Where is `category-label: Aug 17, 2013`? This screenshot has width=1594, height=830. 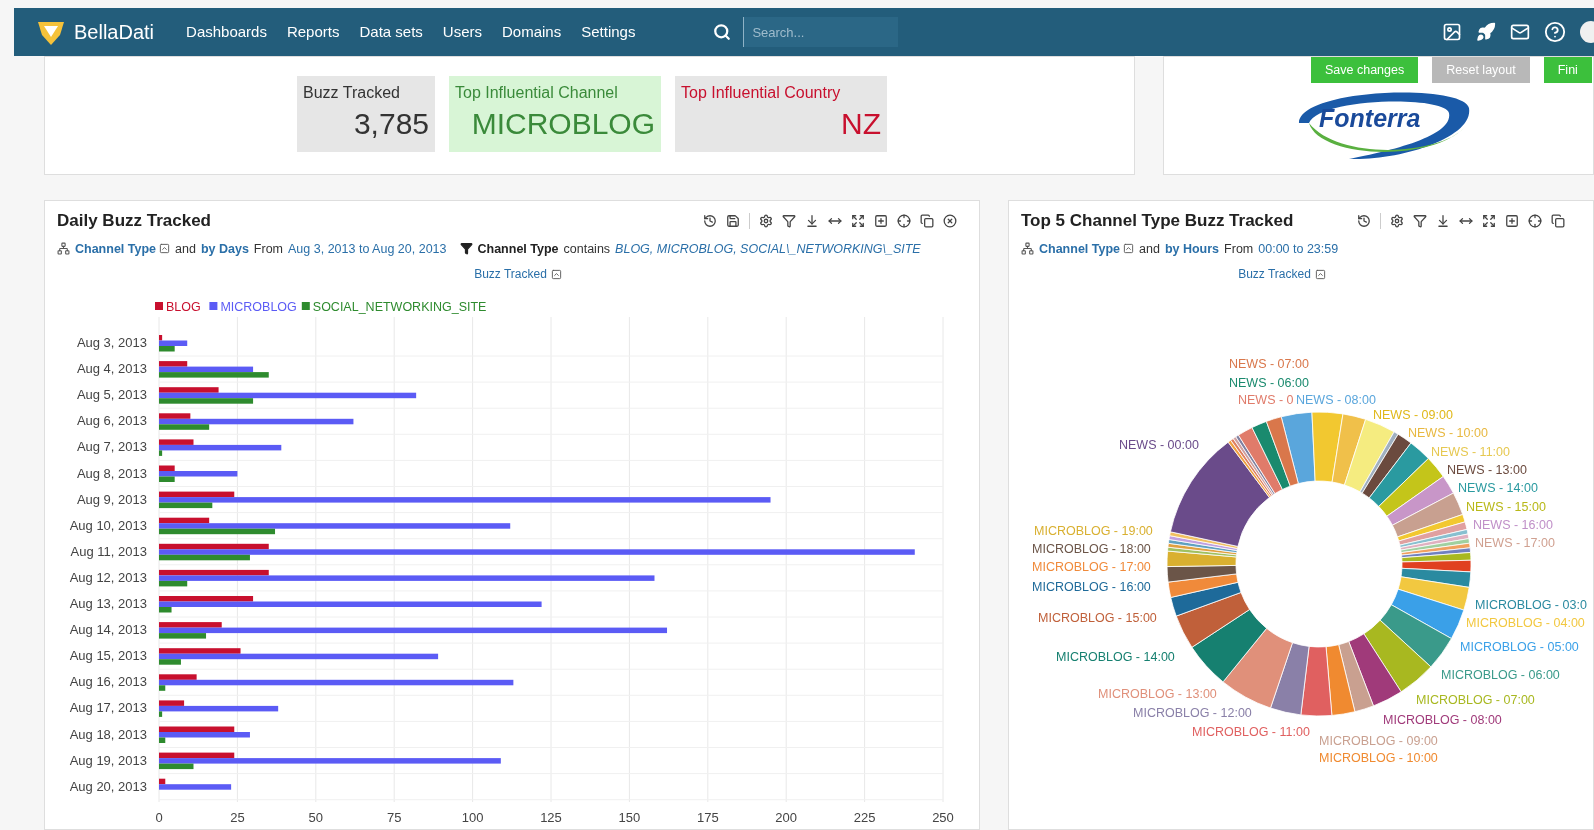
category-label: Aug 17, 2013 is located at coordinates (108, 708).